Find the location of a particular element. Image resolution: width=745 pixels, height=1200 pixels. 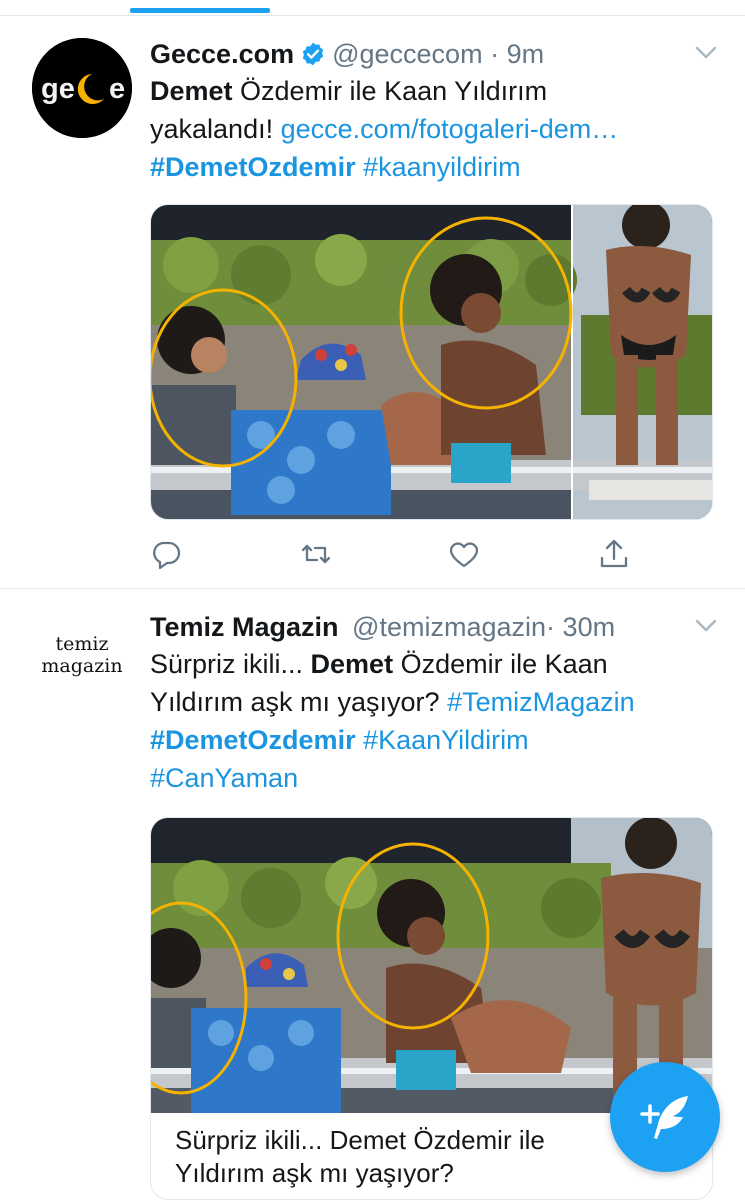

tweet-actions is located at coordinates (400, 554).